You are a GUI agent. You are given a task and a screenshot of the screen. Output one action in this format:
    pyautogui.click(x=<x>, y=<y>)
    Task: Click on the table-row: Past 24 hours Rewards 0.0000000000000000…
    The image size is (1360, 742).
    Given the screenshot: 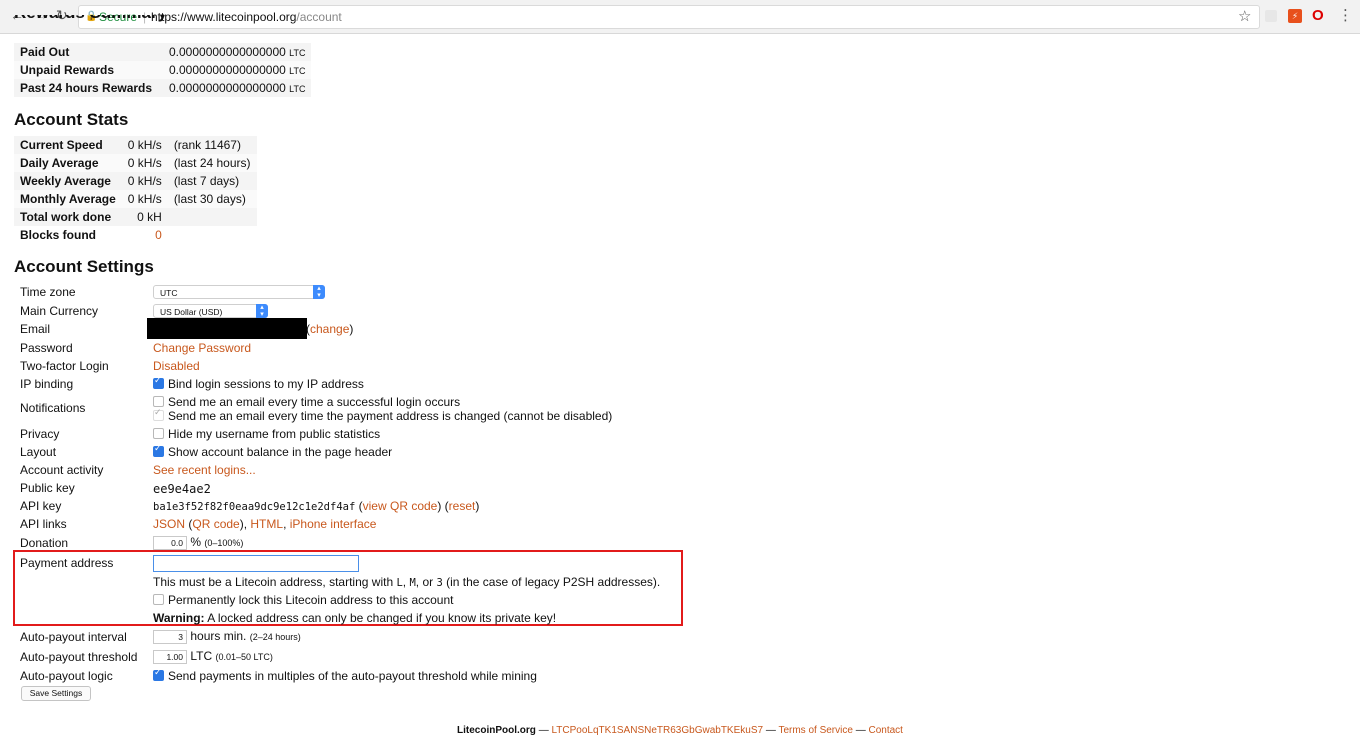 What is the action you would take?
    pyautogui.click(x=163, y=88)
    